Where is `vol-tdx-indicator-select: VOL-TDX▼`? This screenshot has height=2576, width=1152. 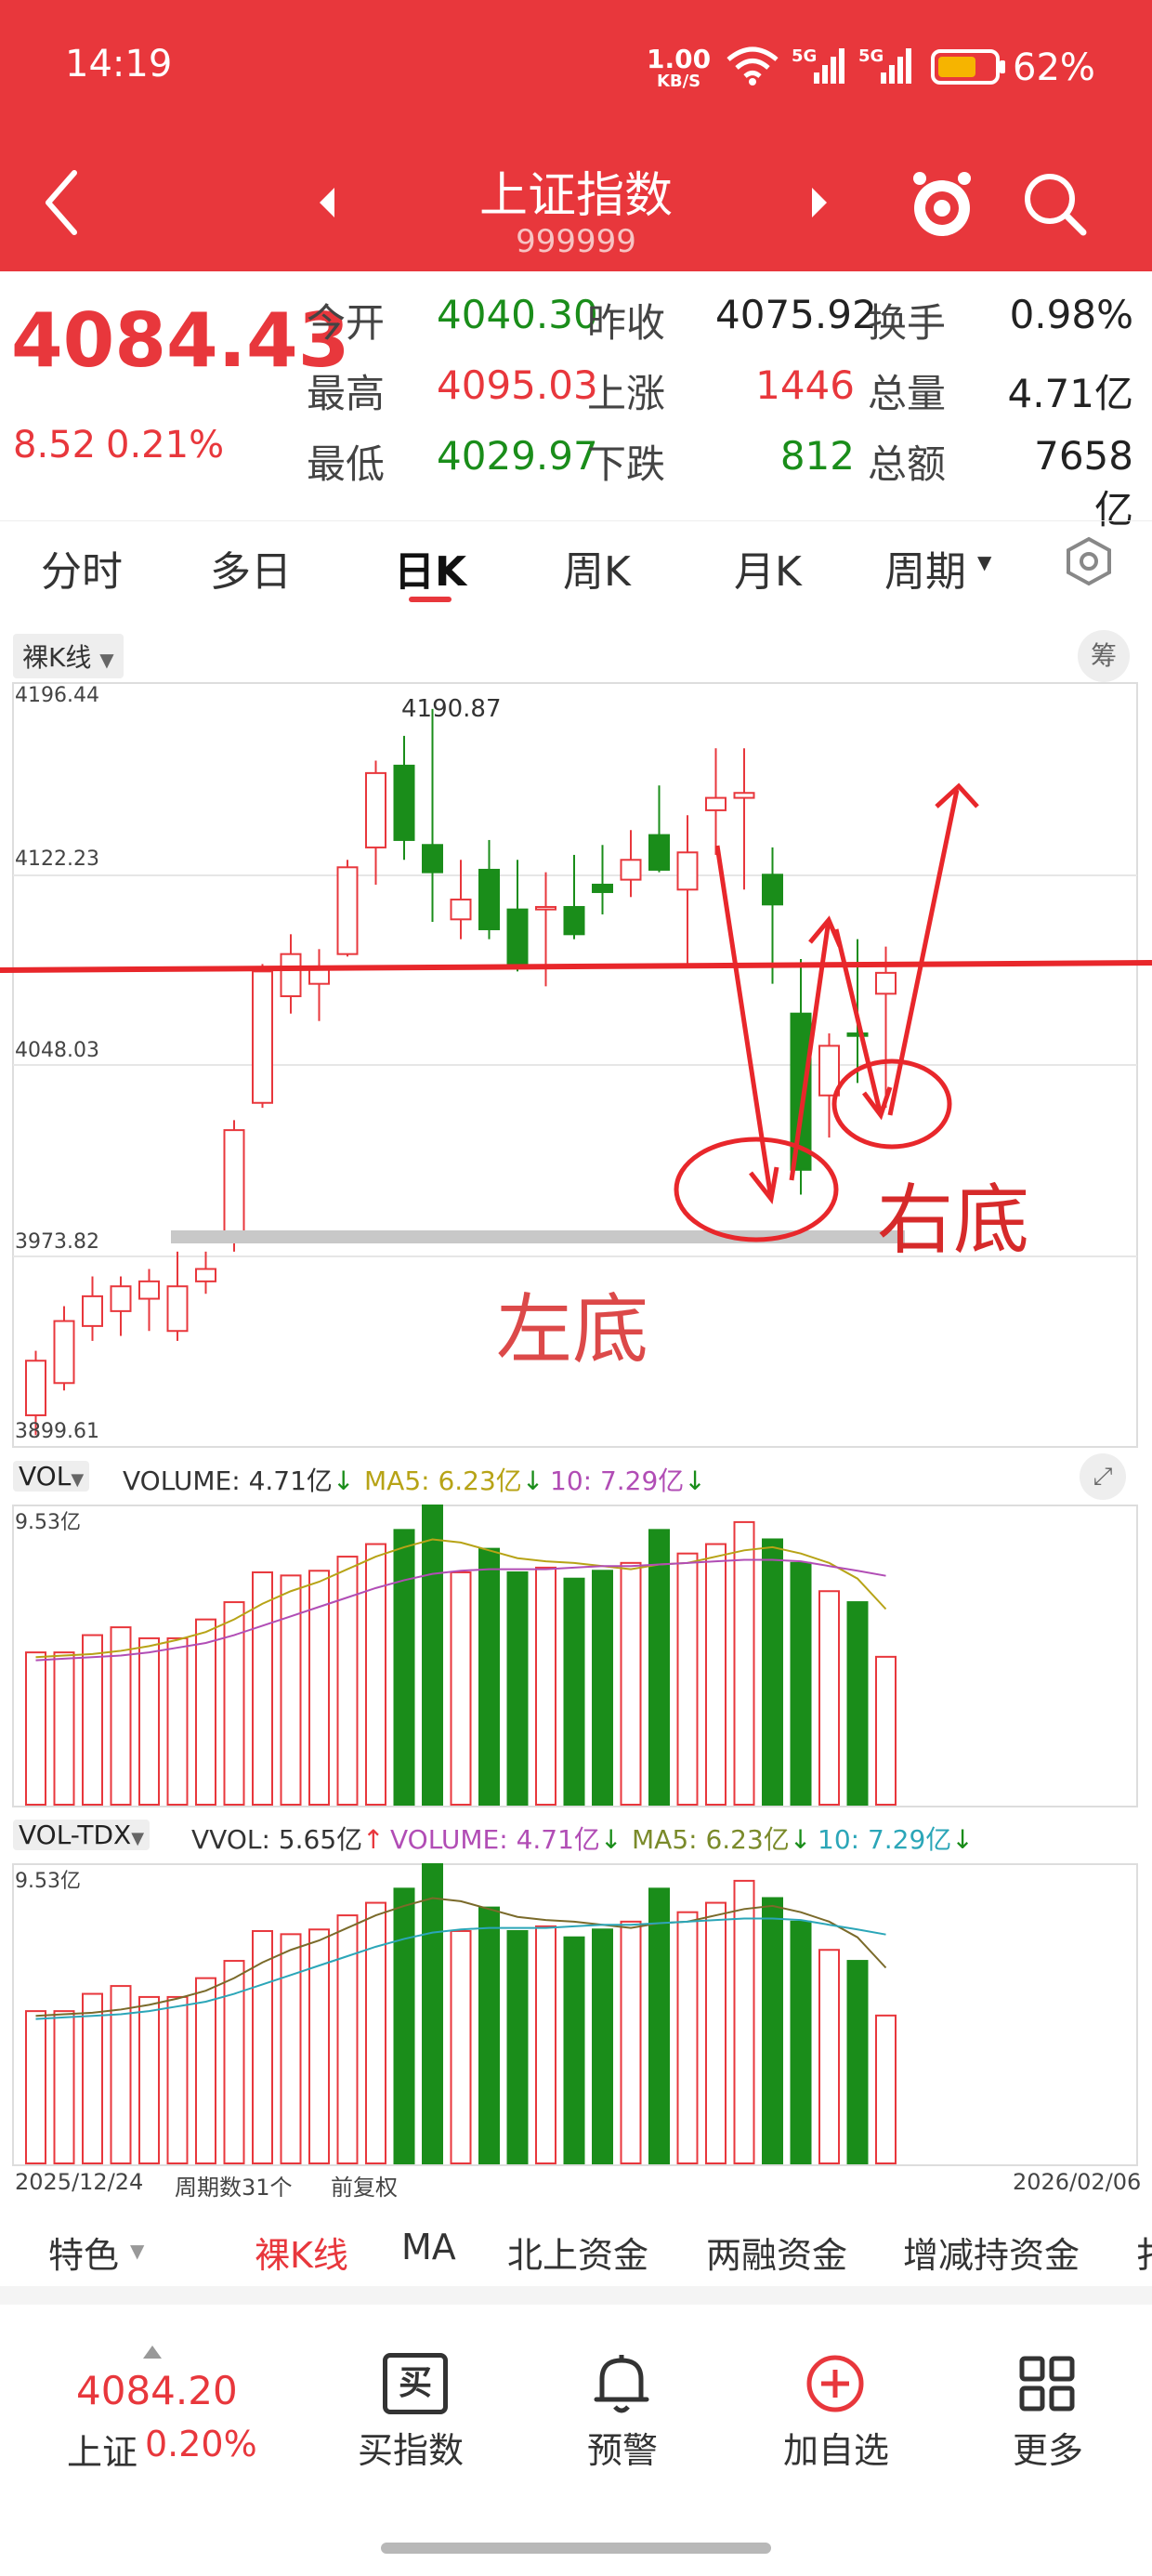
vol-tdx-indicator-select: VOL-TDX▼ is located at coordinates (82, 1835).